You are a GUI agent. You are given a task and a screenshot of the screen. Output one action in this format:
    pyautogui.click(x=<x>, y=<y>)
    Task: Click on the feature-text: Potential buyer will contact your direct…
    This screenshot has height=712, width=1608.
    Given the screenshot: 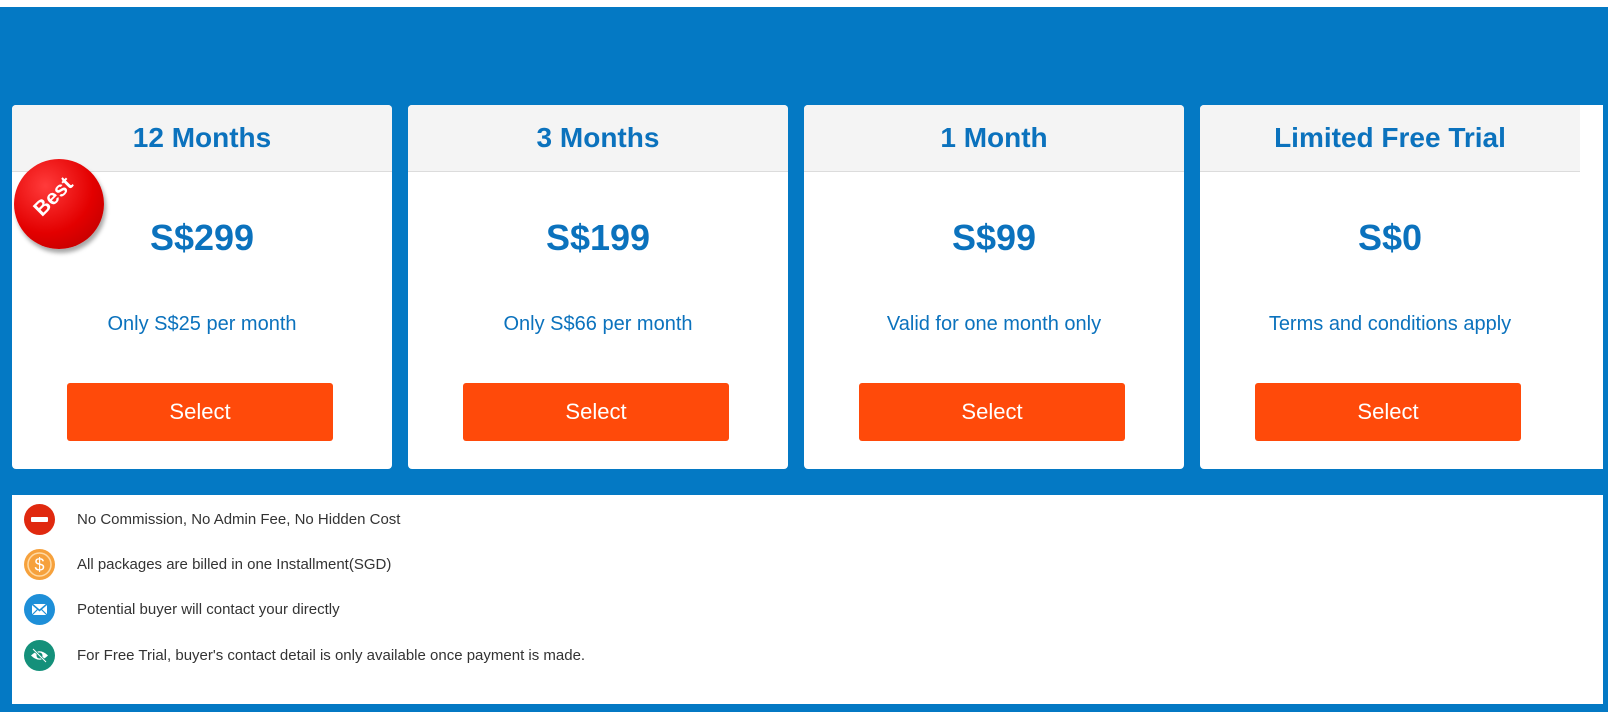 What is the action you would take?
    pyautogui.click(x=208, y=609)
    